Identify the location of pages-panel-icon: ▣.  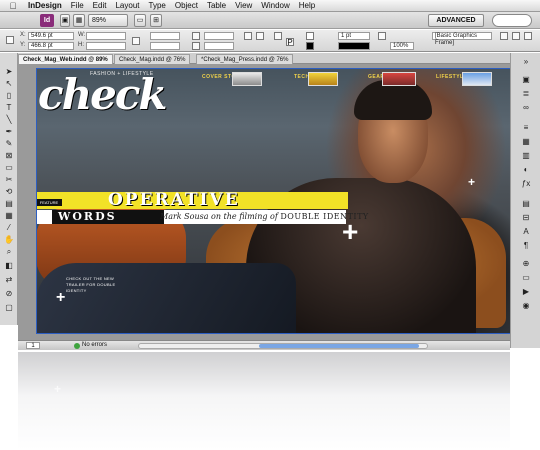
(526, 80).